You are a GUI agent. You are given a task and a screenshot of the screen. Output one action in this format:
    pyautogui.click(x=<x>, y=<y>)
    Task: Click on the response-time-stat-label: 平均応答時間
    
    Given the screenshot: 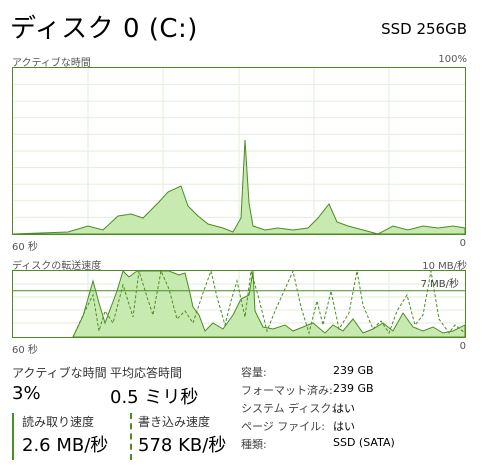 What is the action you would take?
    pyautogui.click(x=146, y=373)
    